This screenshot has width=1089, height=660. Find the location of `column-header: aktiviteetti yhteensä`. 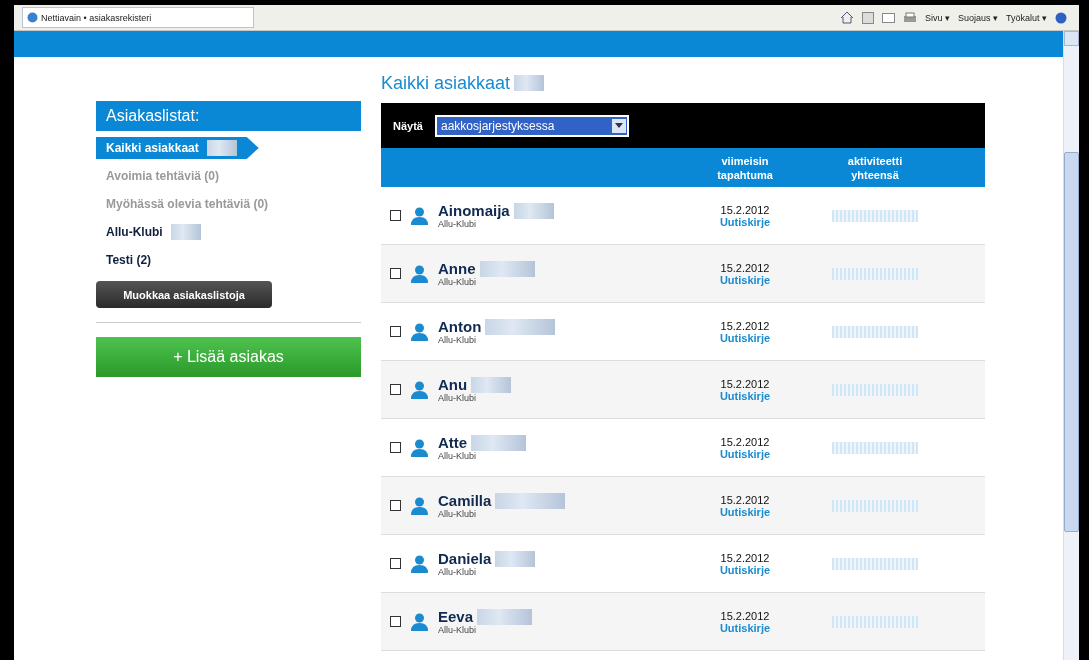

column-header: aktiviteetti yhteensä is located at coordinates (875, 167).